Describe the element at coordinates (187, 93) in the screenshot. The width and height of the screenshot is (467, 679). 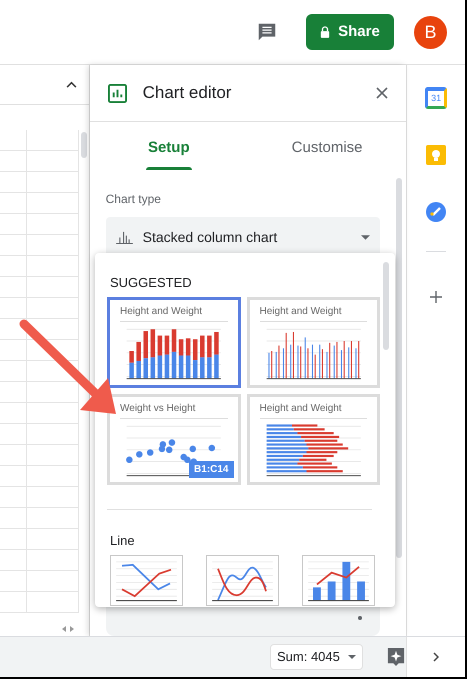
I see `panel-title: Chart editor` at that location.